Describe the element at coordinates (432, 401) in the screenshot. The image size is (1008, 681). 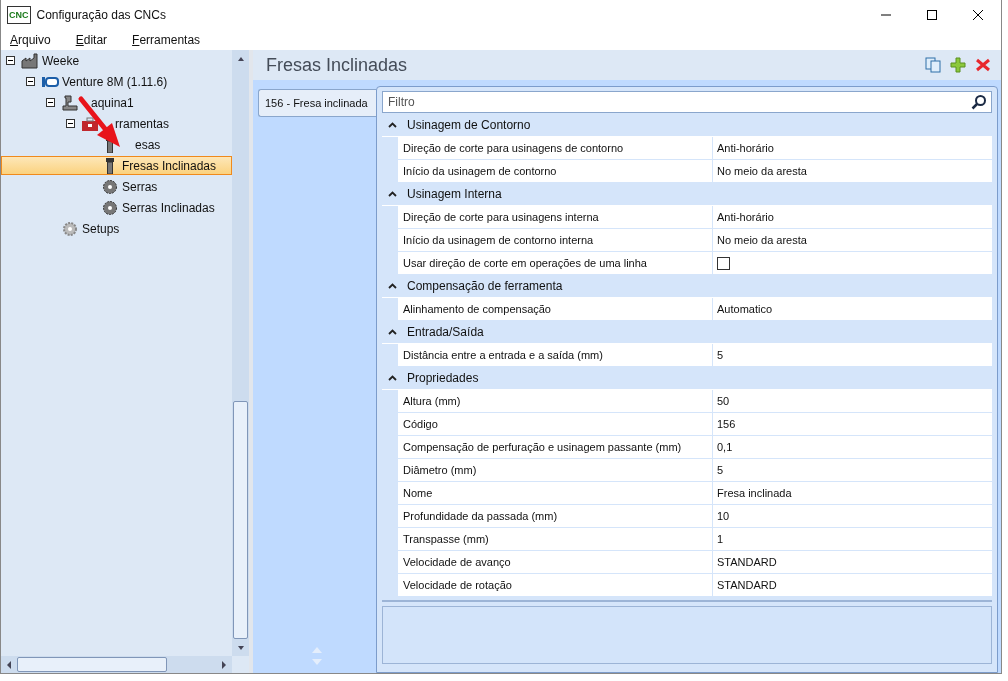
I see `property-name: Altura (mm)` at that location.